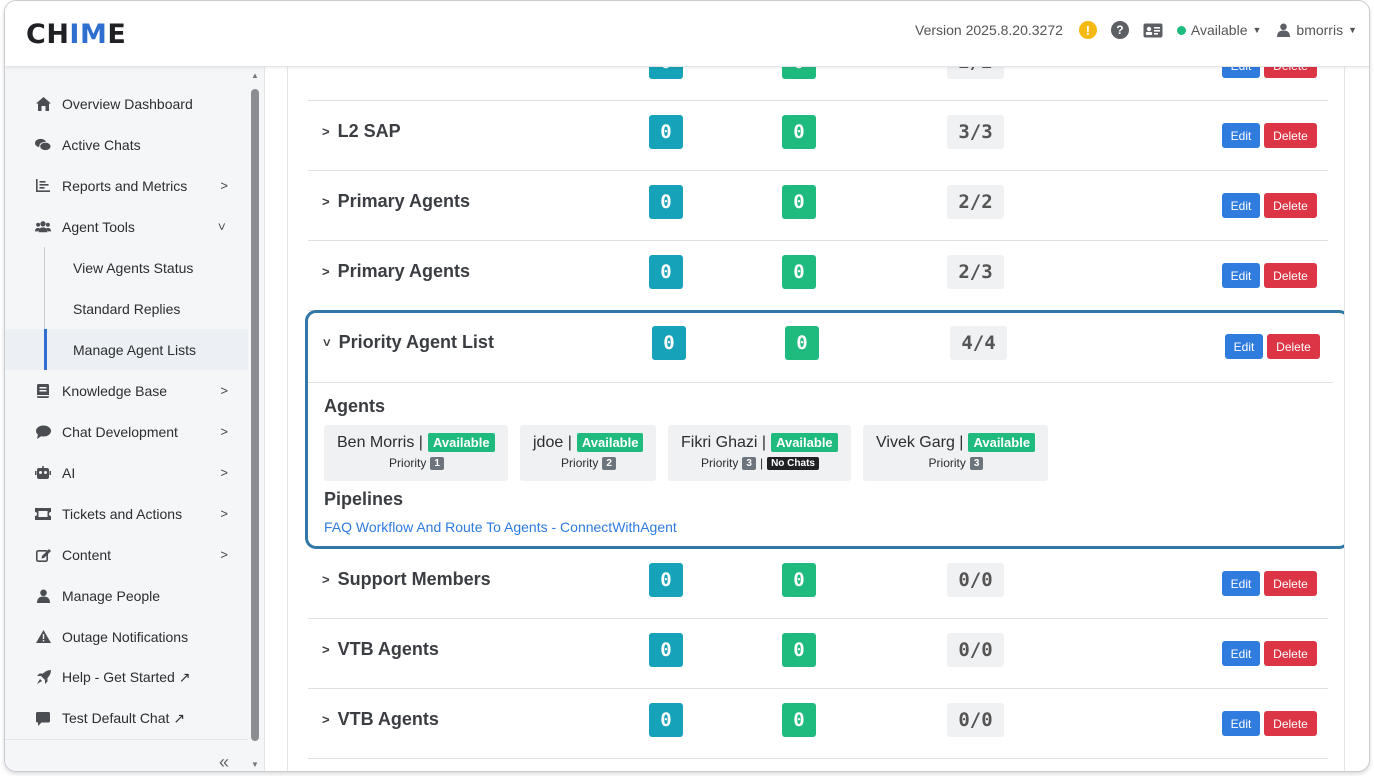 Image resolution: width=1374 pixels, height=776 pixels. I want to click on sidebar-item-overview-dashboard: Overview Dashboard, so click(126, 103).